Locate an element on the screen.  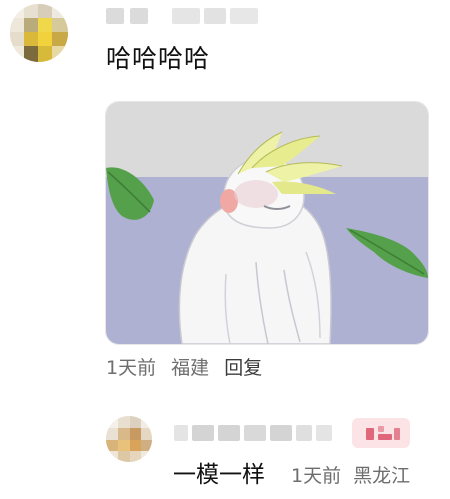
comment-location: 福建 is located at coordinates (190, 368).